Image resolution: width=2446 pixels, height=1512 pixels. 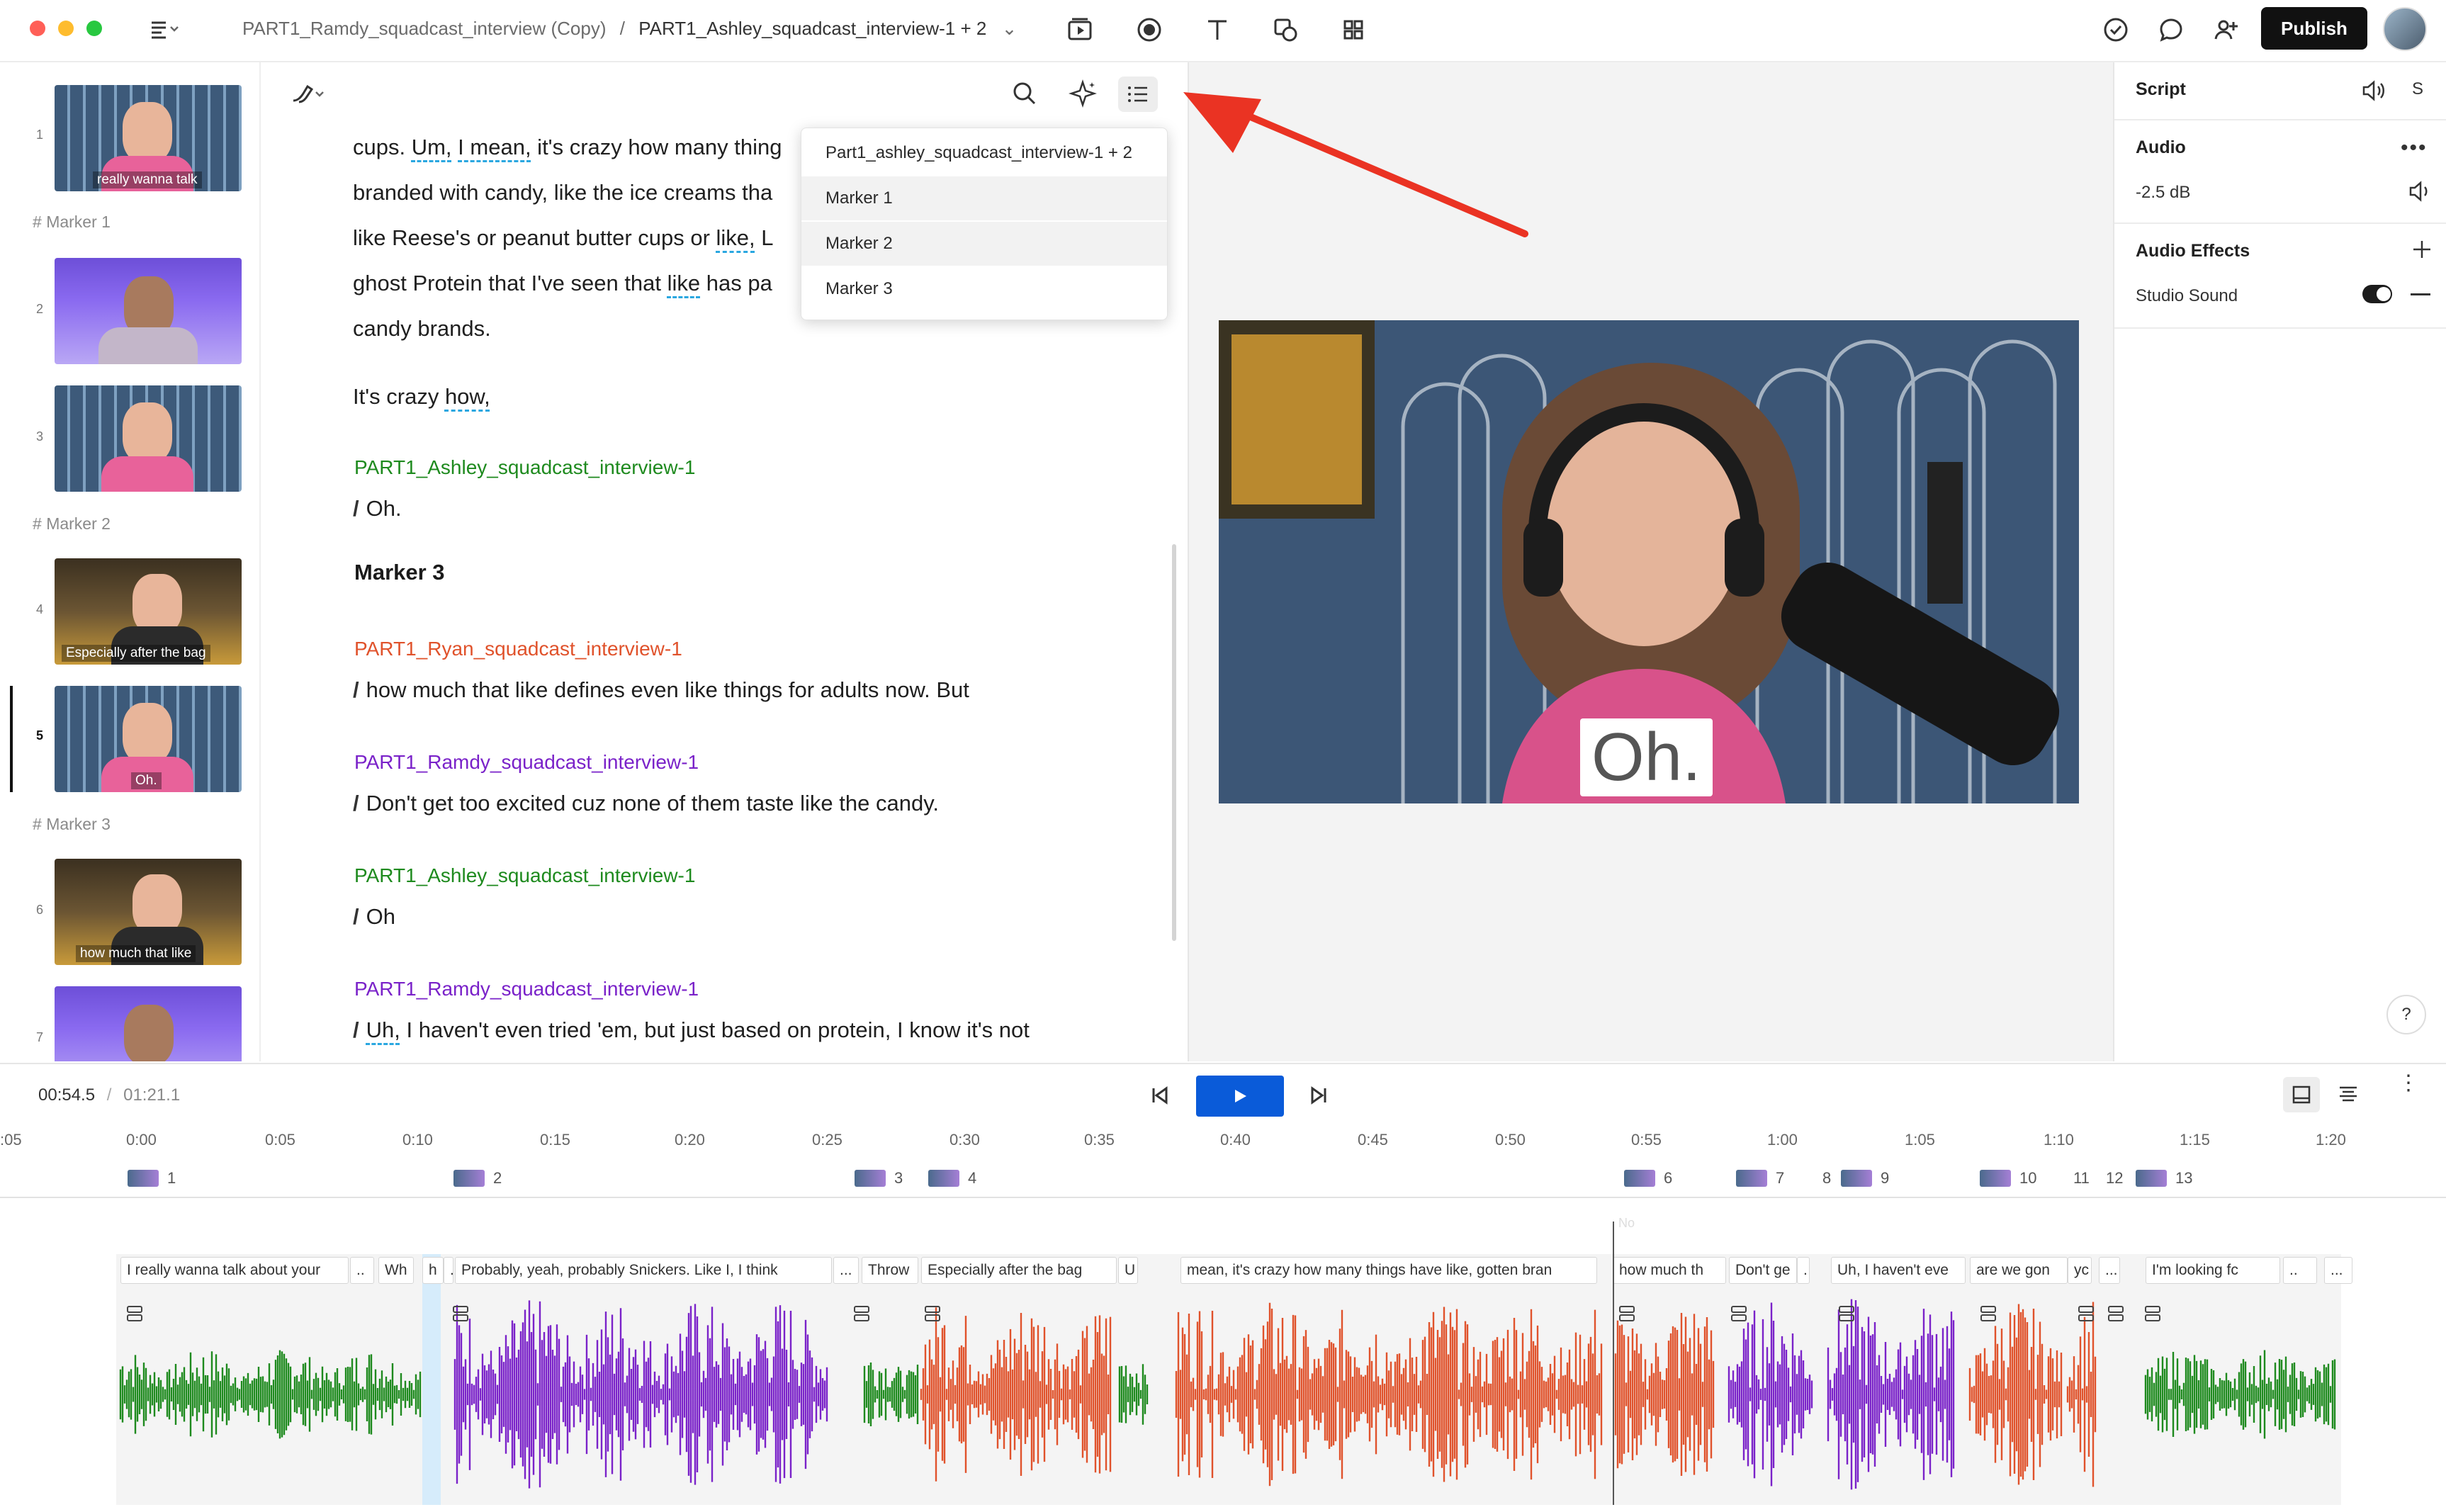 I want to click on caption-clip: are we gon, so click(x=2019, y=1270).